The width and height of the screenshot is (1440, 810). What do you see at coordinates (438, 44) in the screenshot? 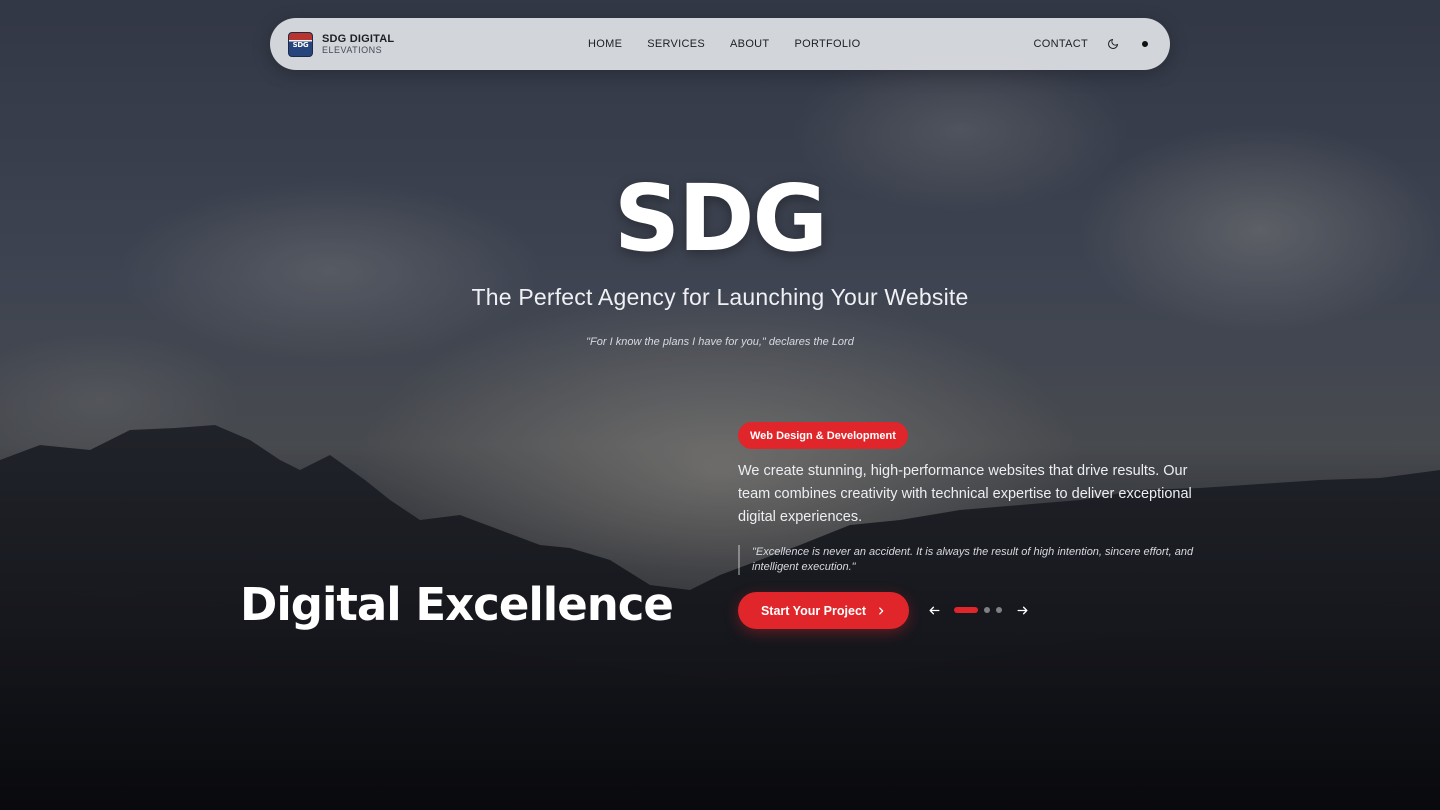
I see `brand: SDG SDG DIGITAL ELEVATIONS` at bounding box center [438, 44].